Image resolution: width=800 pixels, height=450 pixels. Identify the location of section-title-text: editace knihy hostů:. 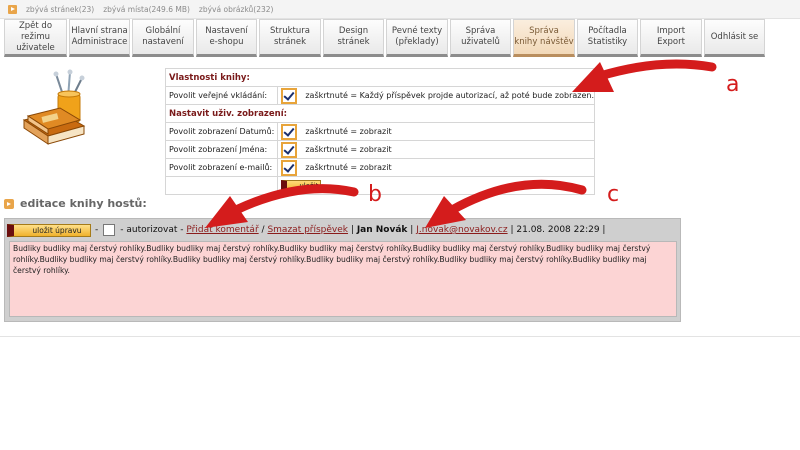
(83, 203).